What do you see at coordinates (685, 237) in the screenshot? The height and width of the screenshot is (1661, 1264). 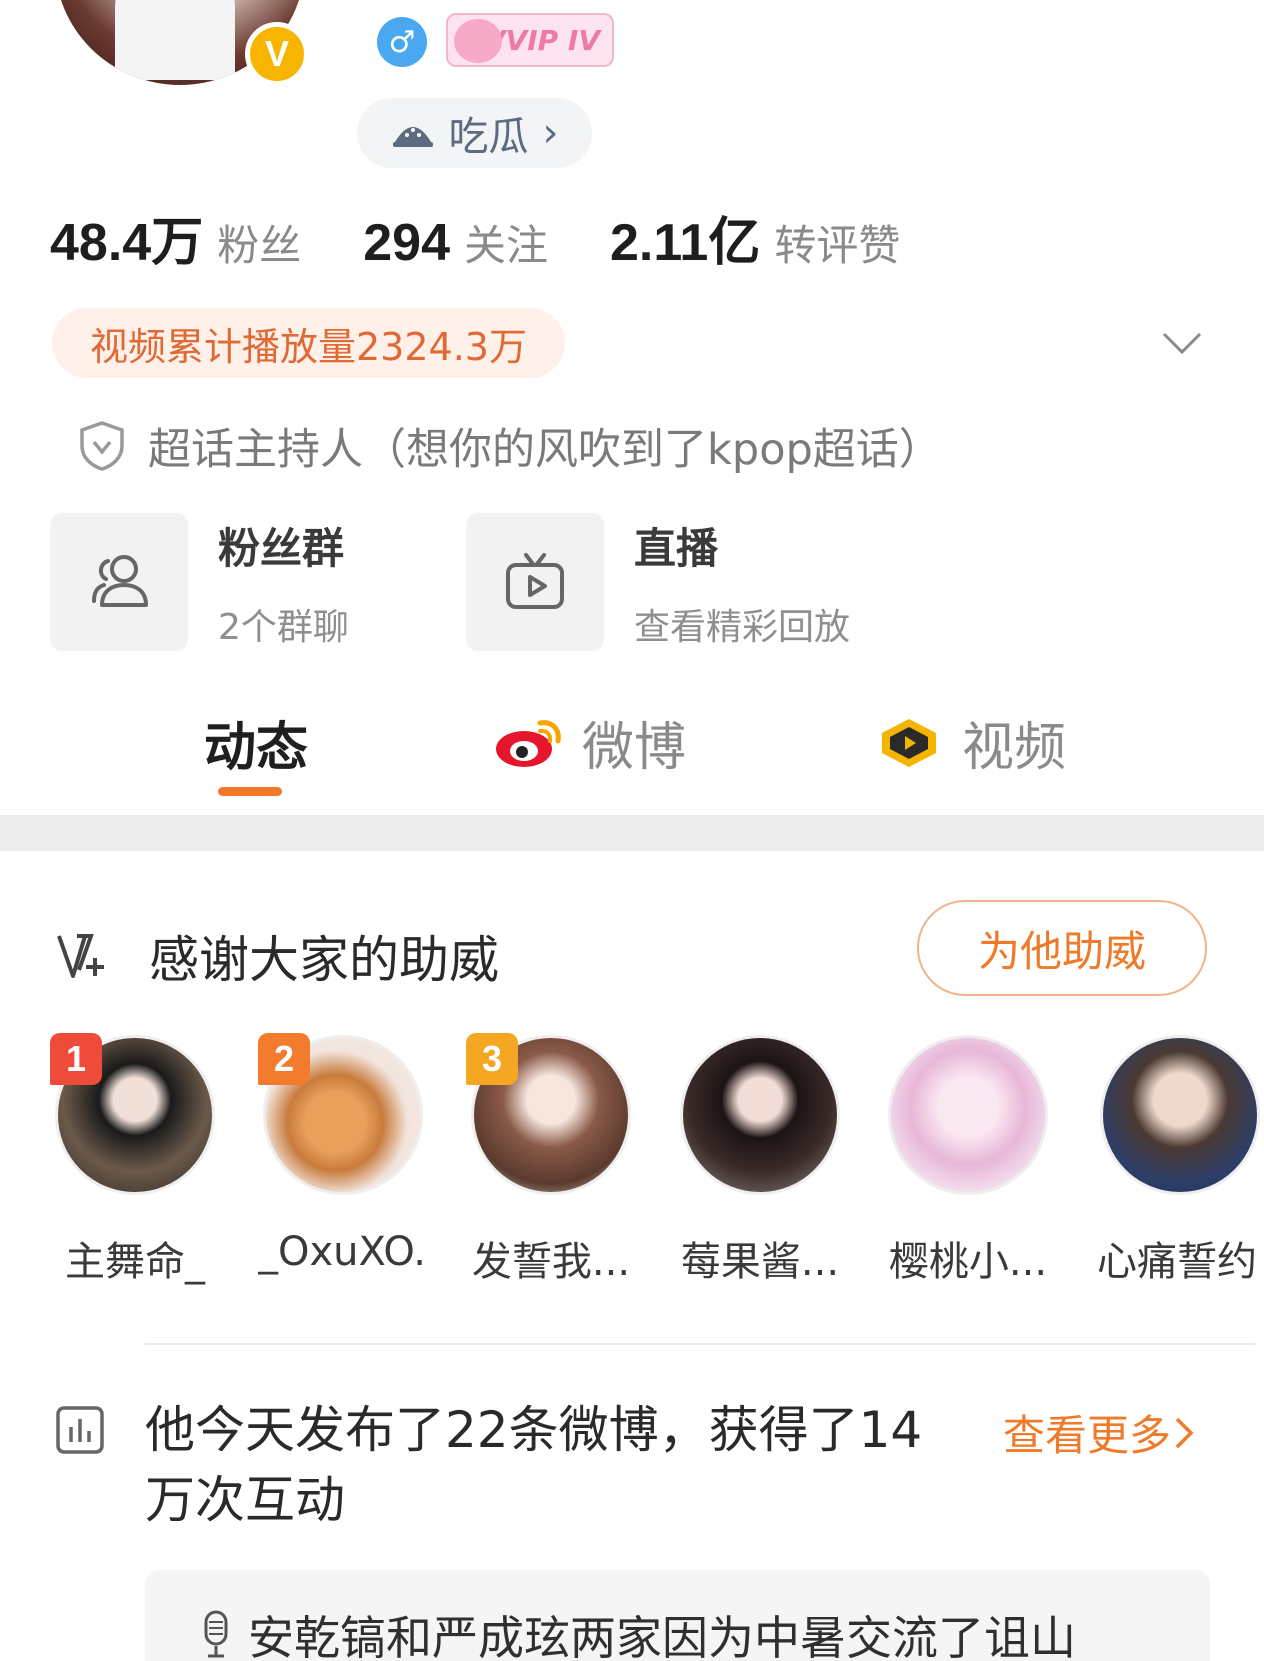 I see `interactions-count: 2.11亿` at bounding box center [685, 237].